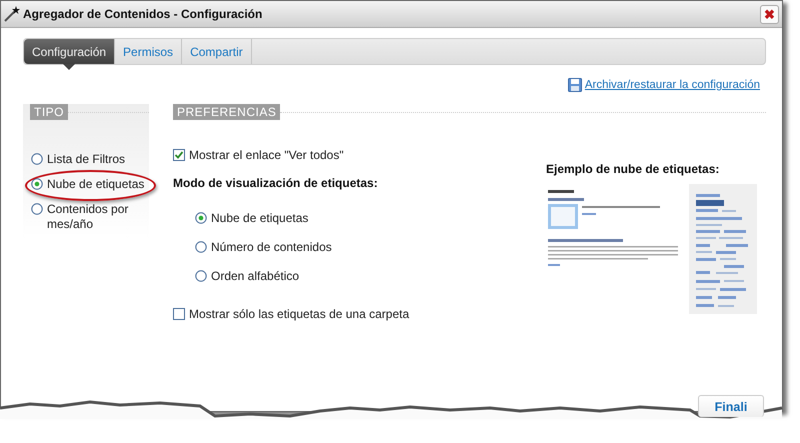 The height and width of the screenshot is (443, 800). What do you see at coordinates (12, 14) in the screenshot?
I see `wand-icon` at bounding box center [12, 14].